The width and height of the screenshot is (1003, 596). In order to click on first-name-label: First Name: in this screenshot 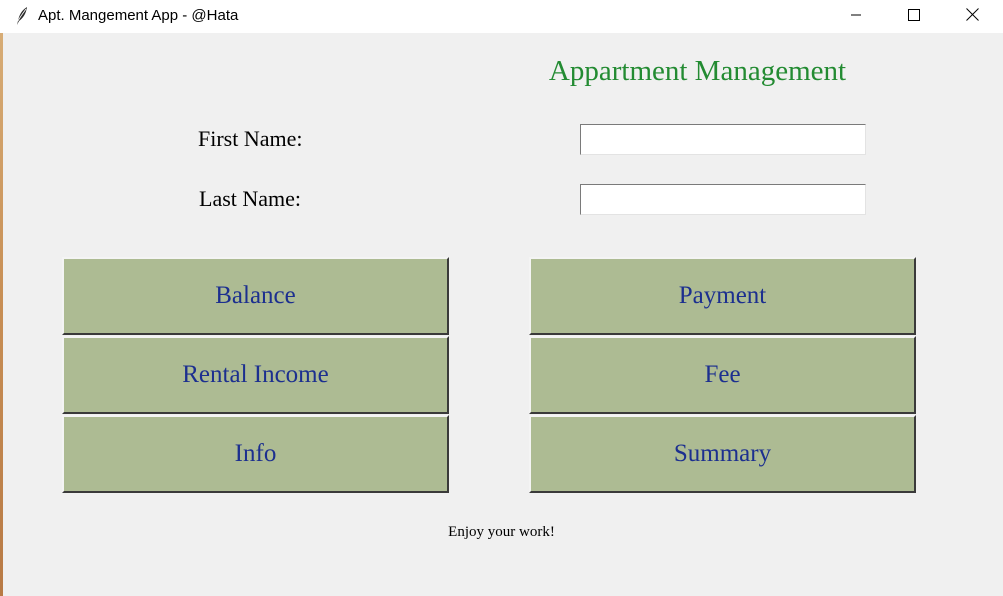, I will do `click(250, 138)`.